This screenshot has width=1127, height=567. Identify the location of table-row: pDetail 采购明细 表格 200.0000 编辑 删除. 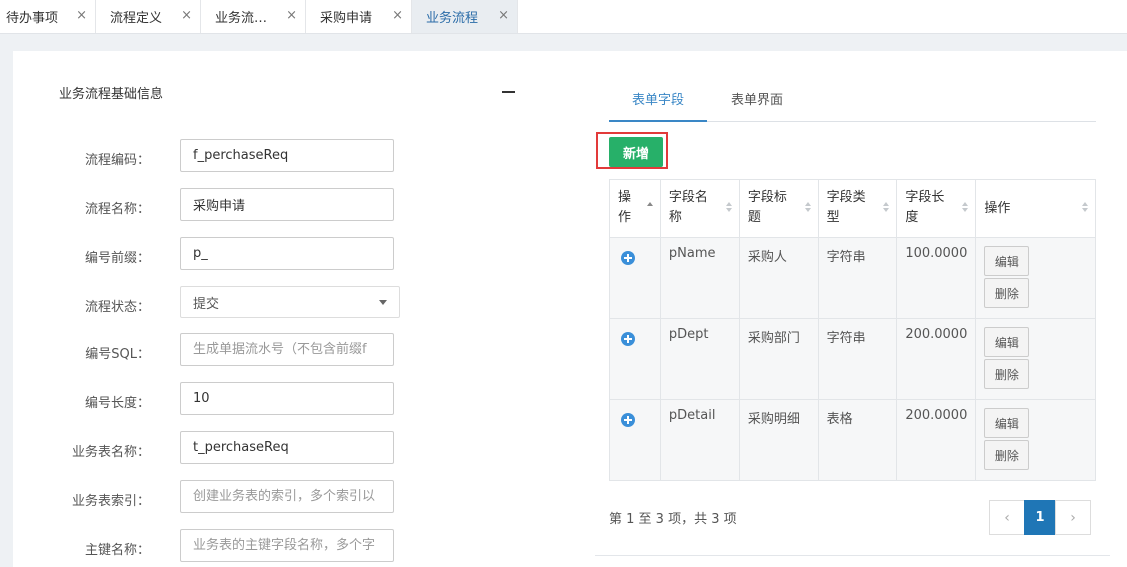
(852, 440).